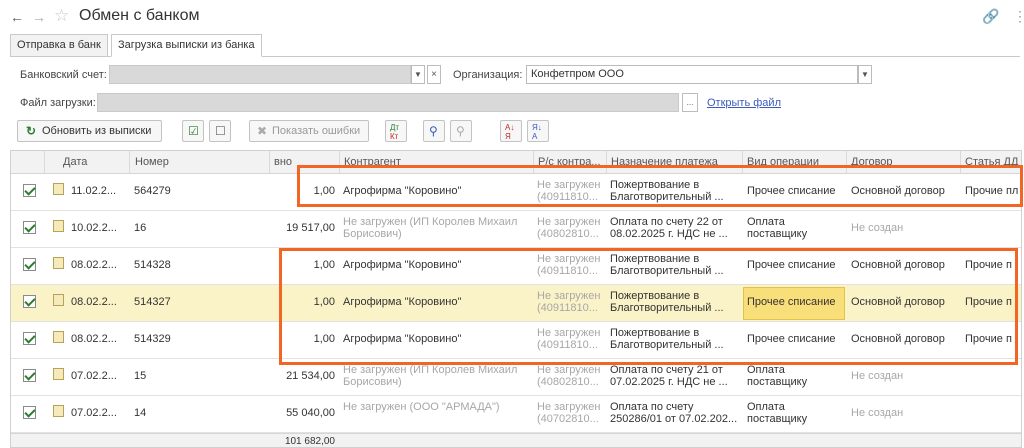 The width and height of the screenshot is (1024, 448). What do you see at coordinates (186, 45) in the screenshot?
I see `tab-load-statement: Загрузка выписки из банка` at bounding box center [186, 45].